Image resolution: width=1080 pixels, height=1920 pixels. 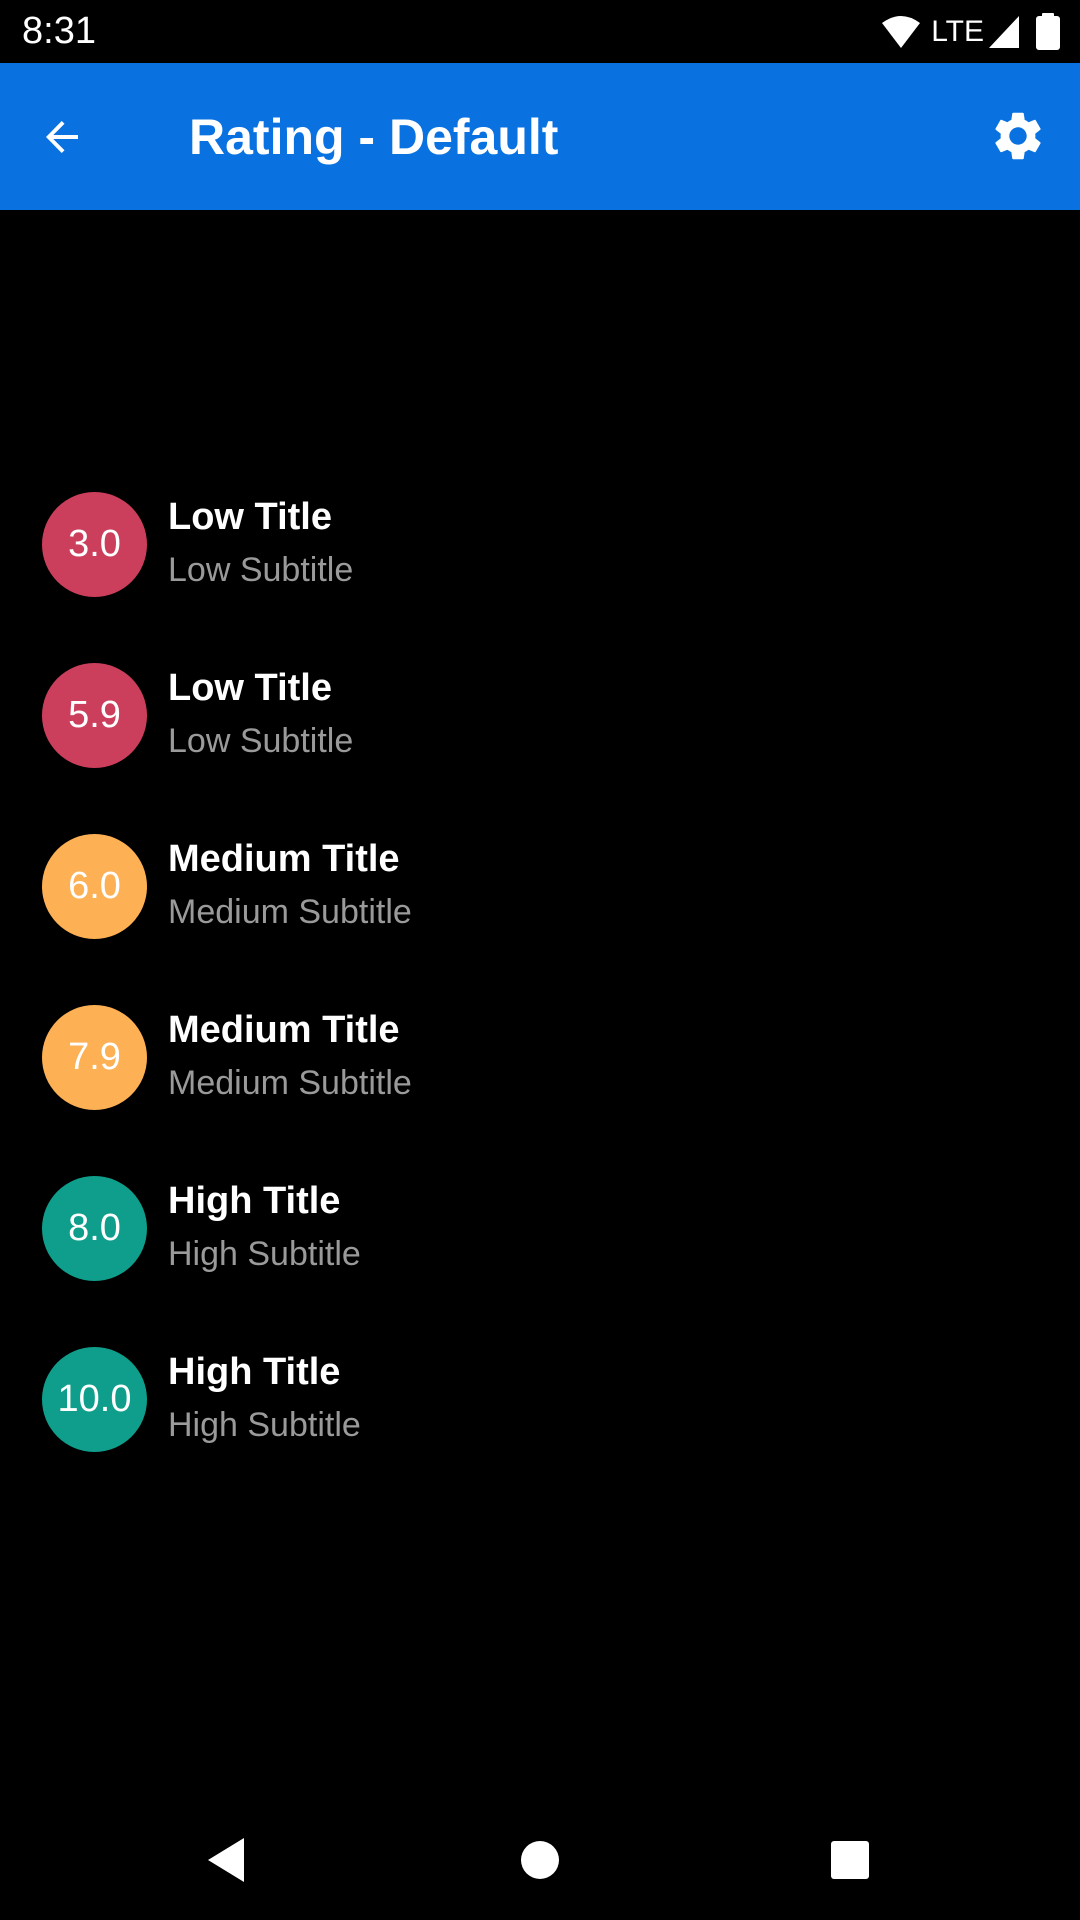 What do you see at coordinates (1004, 32) in the screenshot?
I see `cell-signal-icon` at bounding box center [1004, 32].